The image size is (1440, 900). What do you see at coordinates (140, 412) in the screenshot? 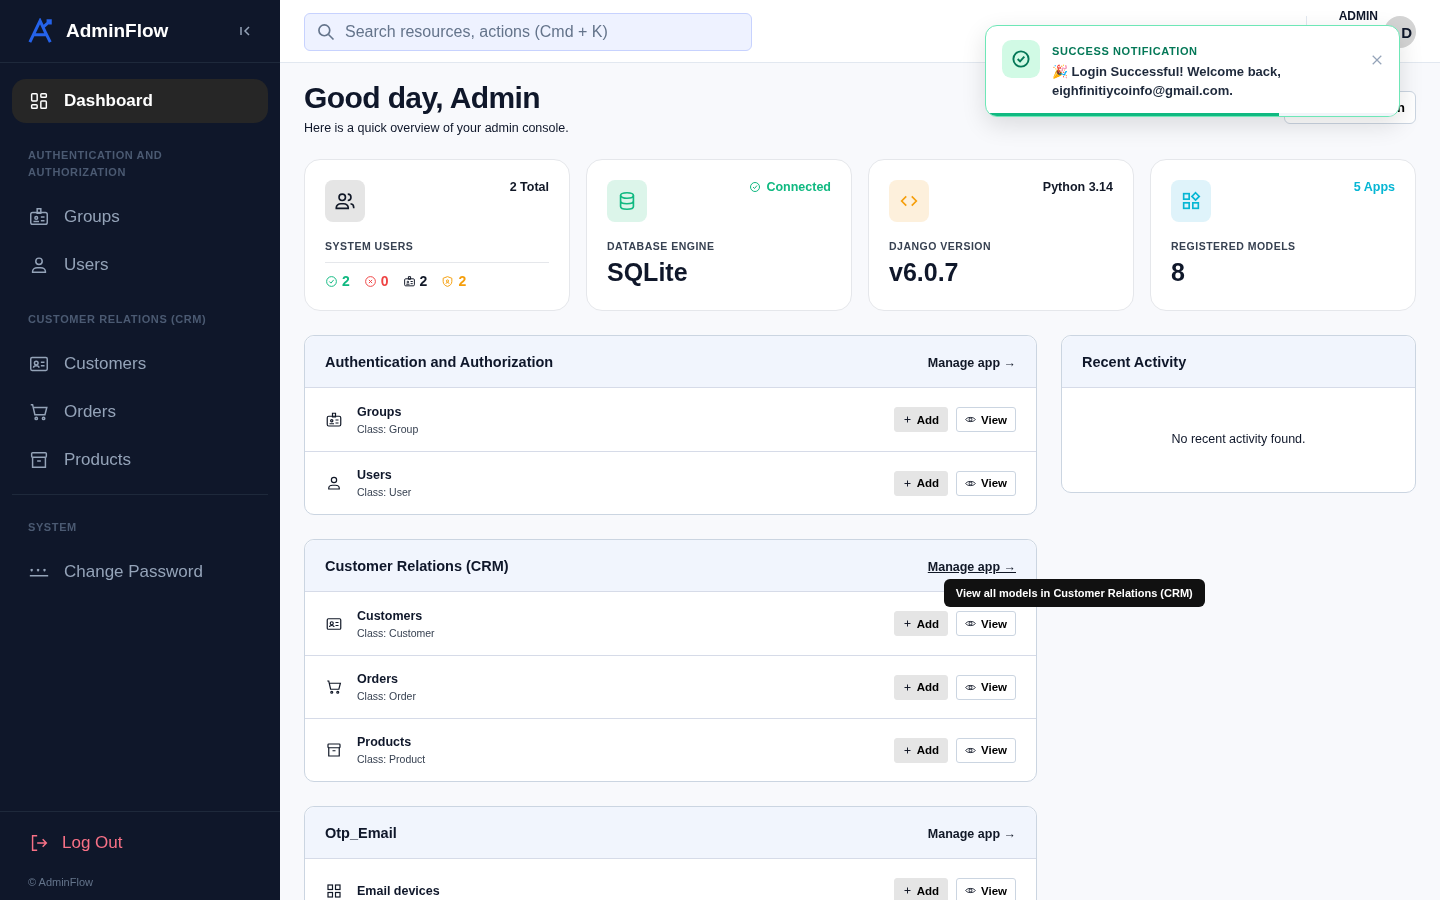
I see `nav-item: Orders` at bounding box center [140, 412].